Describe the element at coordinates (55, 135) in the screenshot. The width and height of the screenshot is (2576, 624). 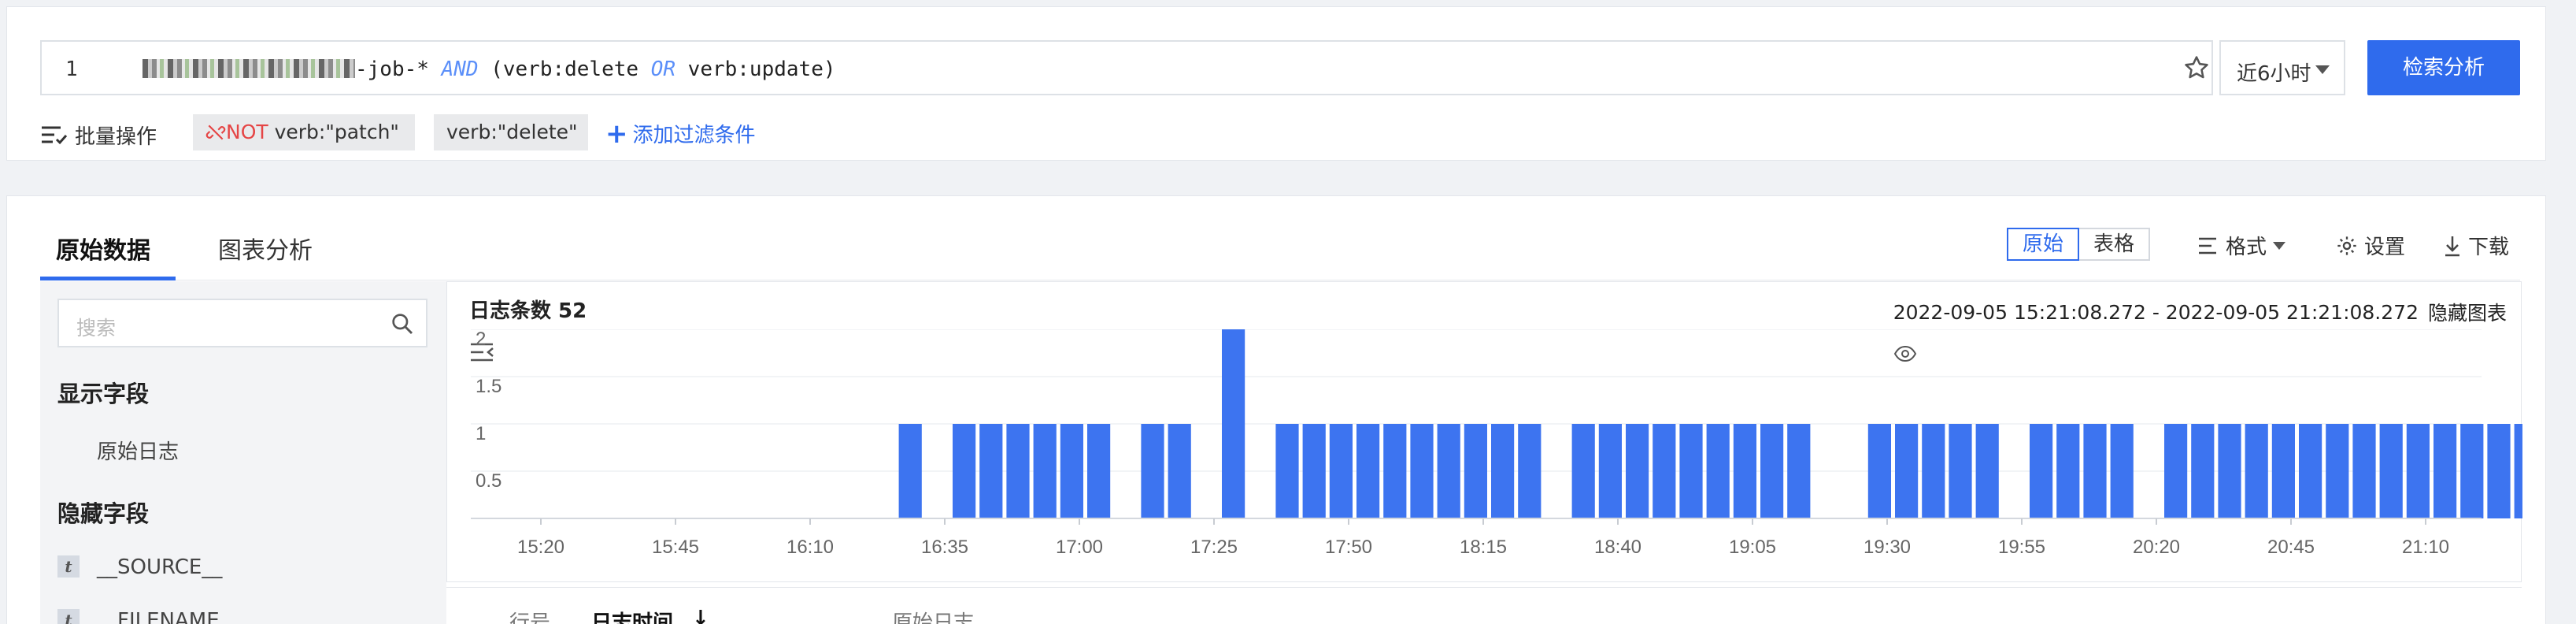
I see `checklist-icon` at that location.